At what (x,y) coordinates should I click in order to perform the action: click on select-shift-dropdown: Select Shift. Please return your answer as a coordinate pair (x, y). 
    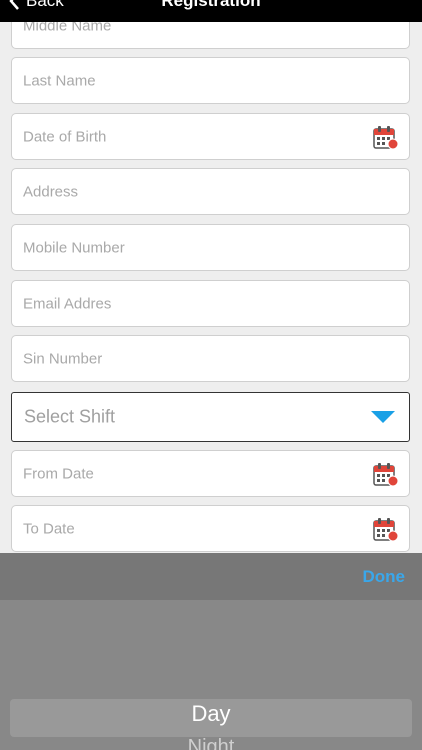
    Looking at the image, I should click on (210, 417).